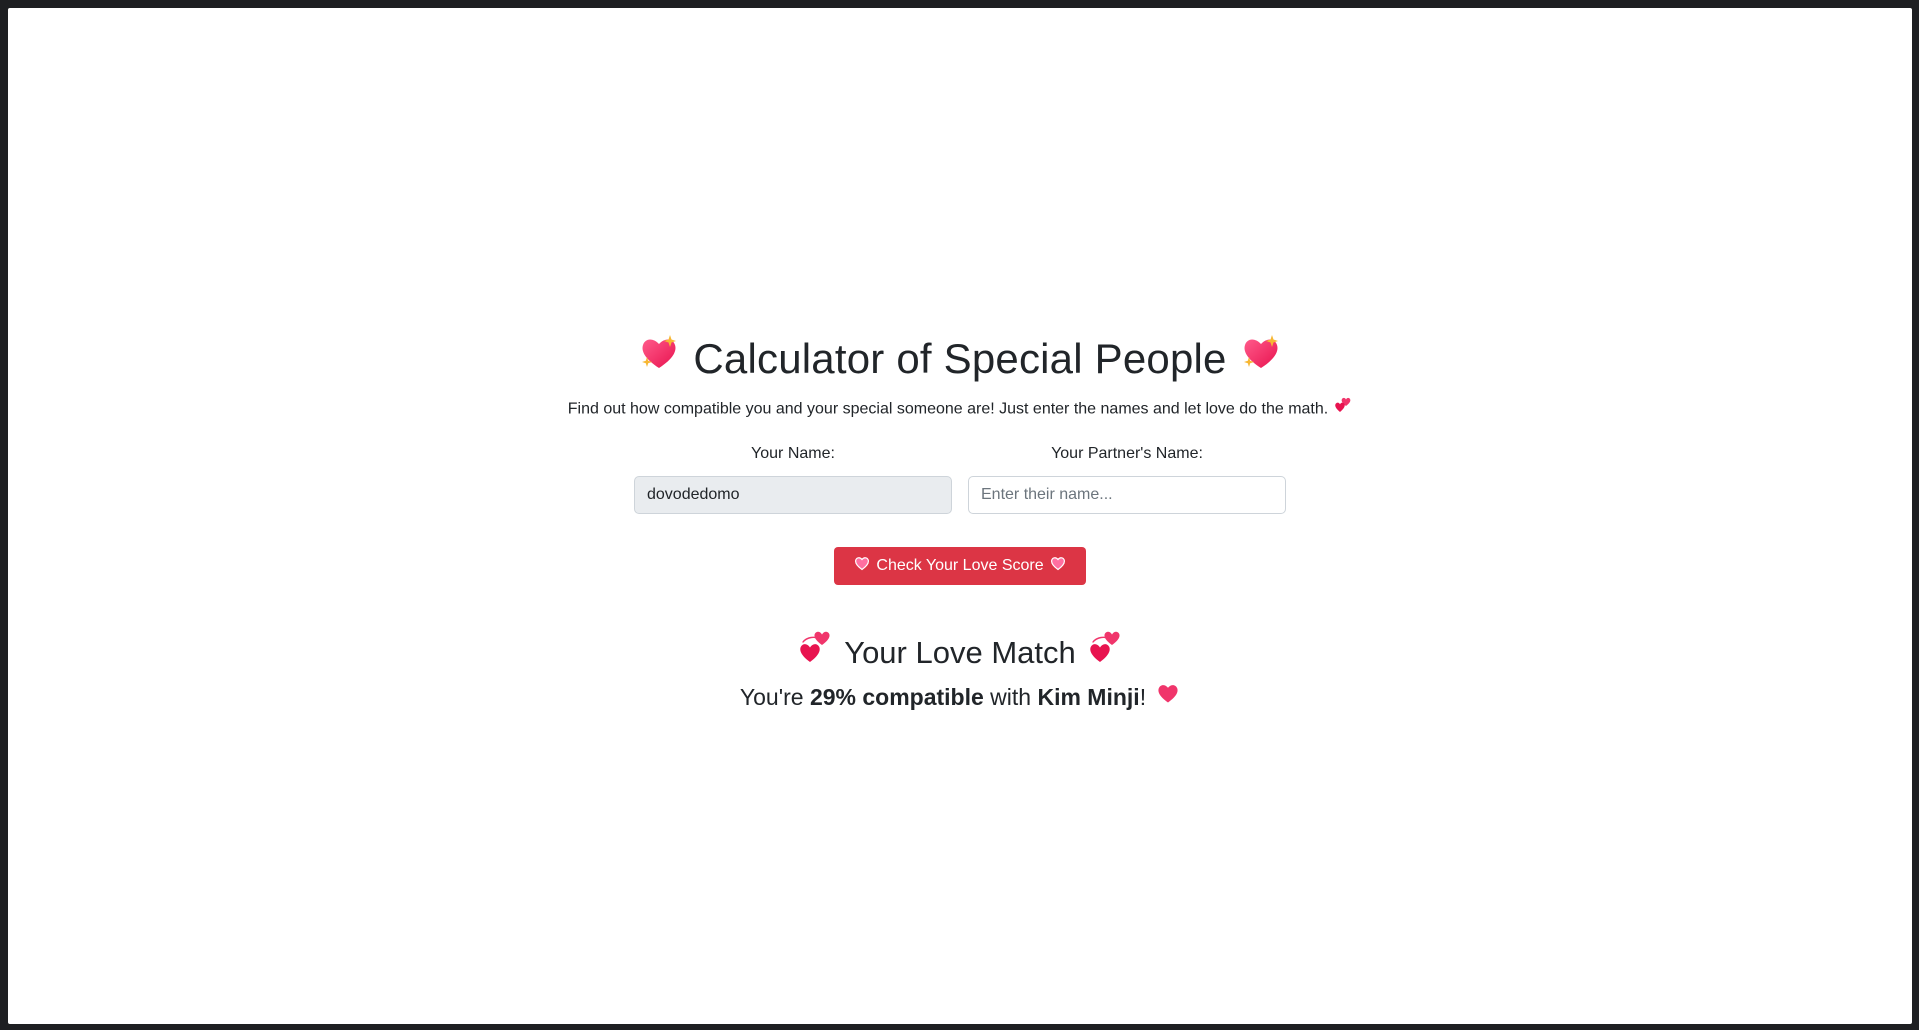 Image resolution: width=1919 pixels, height=1030 pixels. I want to click on result-text: You're 29% compatible with Kim Minji!, so click(960, 698).